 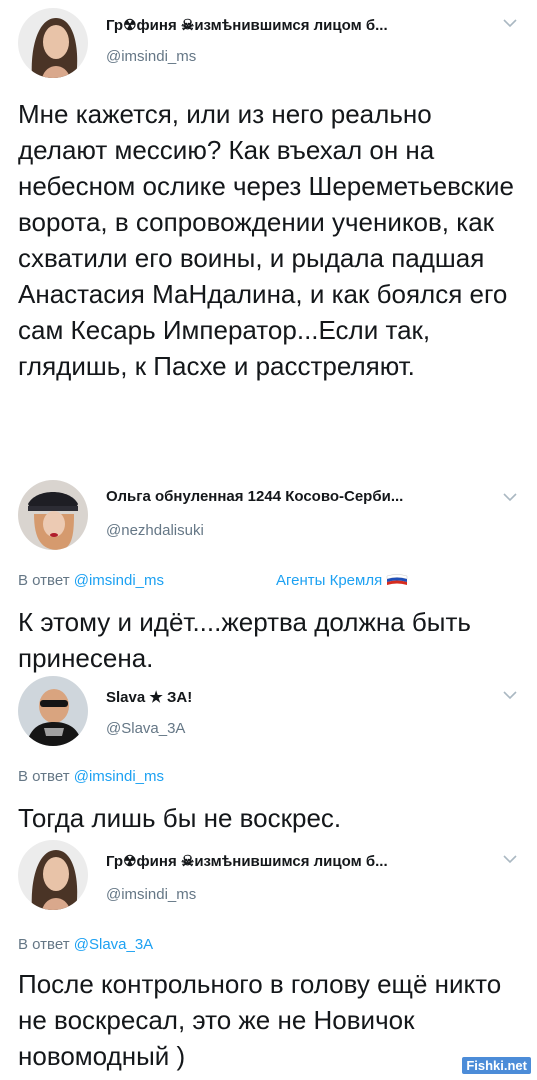 What do you see at coordinates (397, 580) in the screenshot?
I see `russian-flag-icon` at bounding box center [397, 580].